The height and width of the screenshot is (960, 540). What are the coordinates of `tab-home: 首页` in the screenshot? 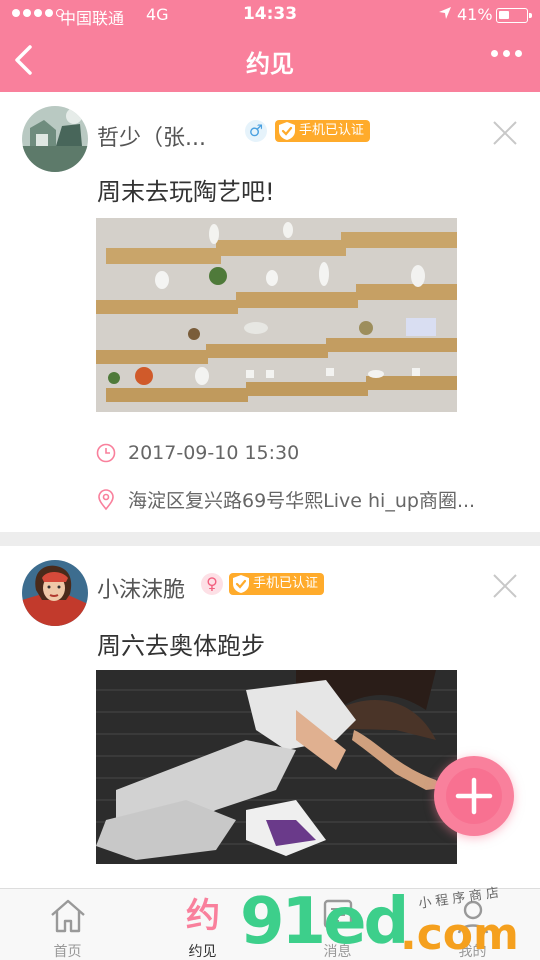 It's located at (67, 924).